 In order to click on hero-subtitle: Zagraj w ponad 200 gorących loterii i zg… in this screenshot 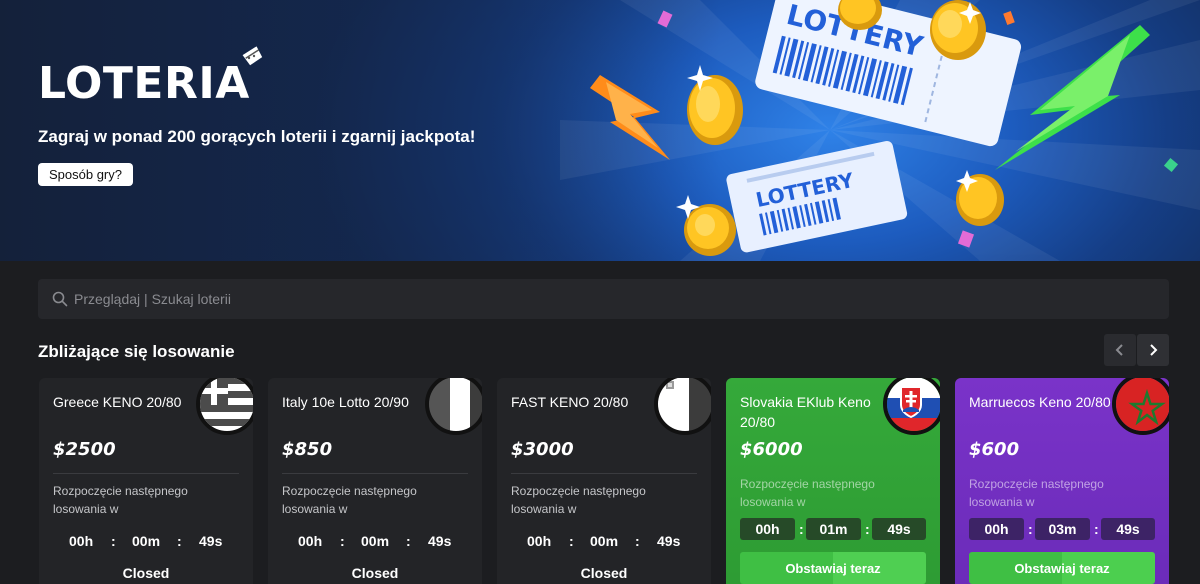, I will do `click(257, 136)`.